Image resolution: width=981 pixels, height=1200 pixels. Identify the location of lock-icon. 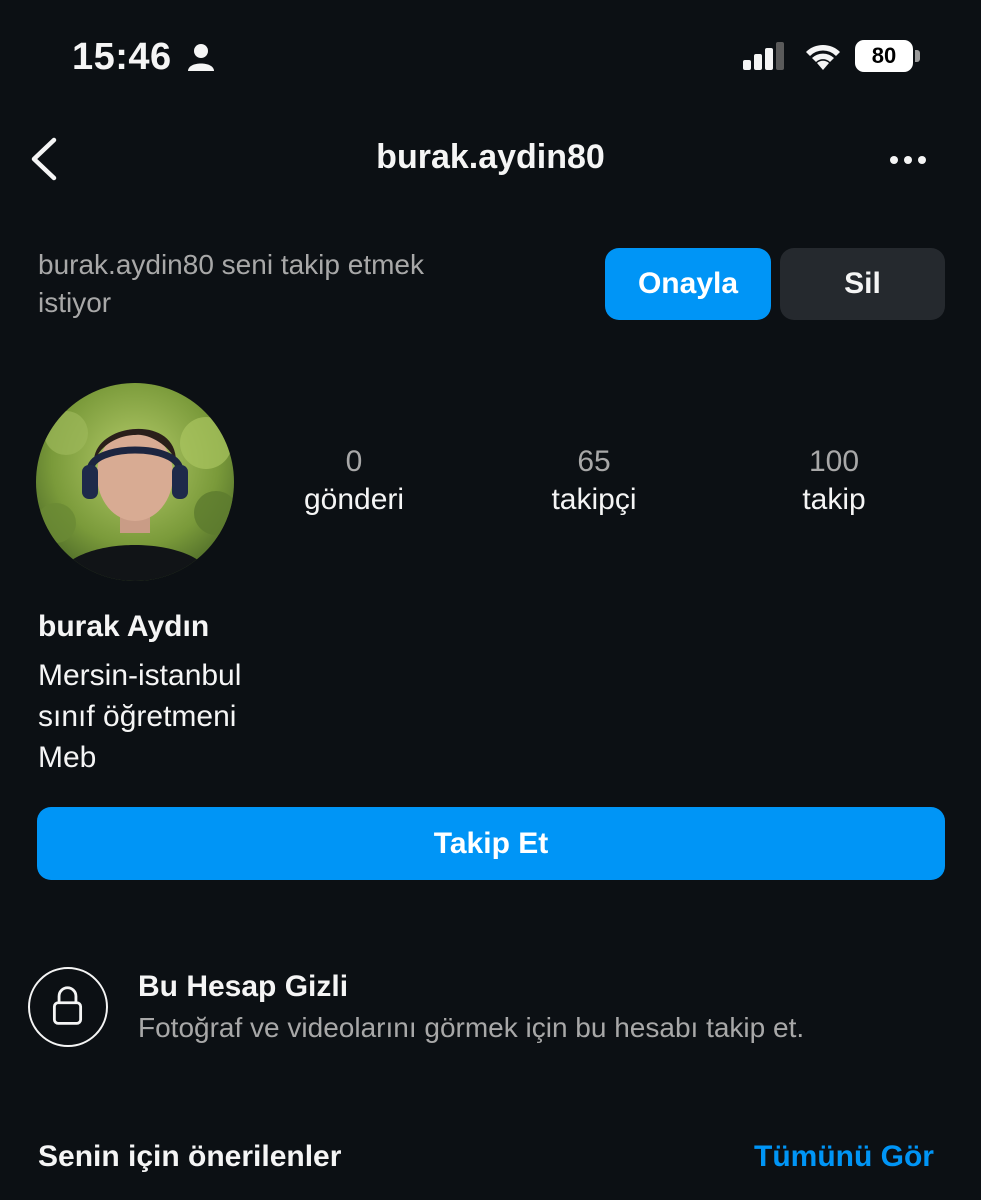
(67, 1005).